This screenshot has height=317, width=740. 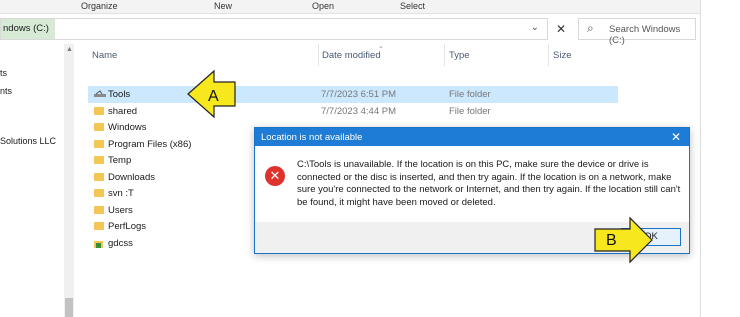 What do you see at coordinates (275, 176) in the screenshot?
I see `error-icon: ✕` at bounding box center [275, 176].